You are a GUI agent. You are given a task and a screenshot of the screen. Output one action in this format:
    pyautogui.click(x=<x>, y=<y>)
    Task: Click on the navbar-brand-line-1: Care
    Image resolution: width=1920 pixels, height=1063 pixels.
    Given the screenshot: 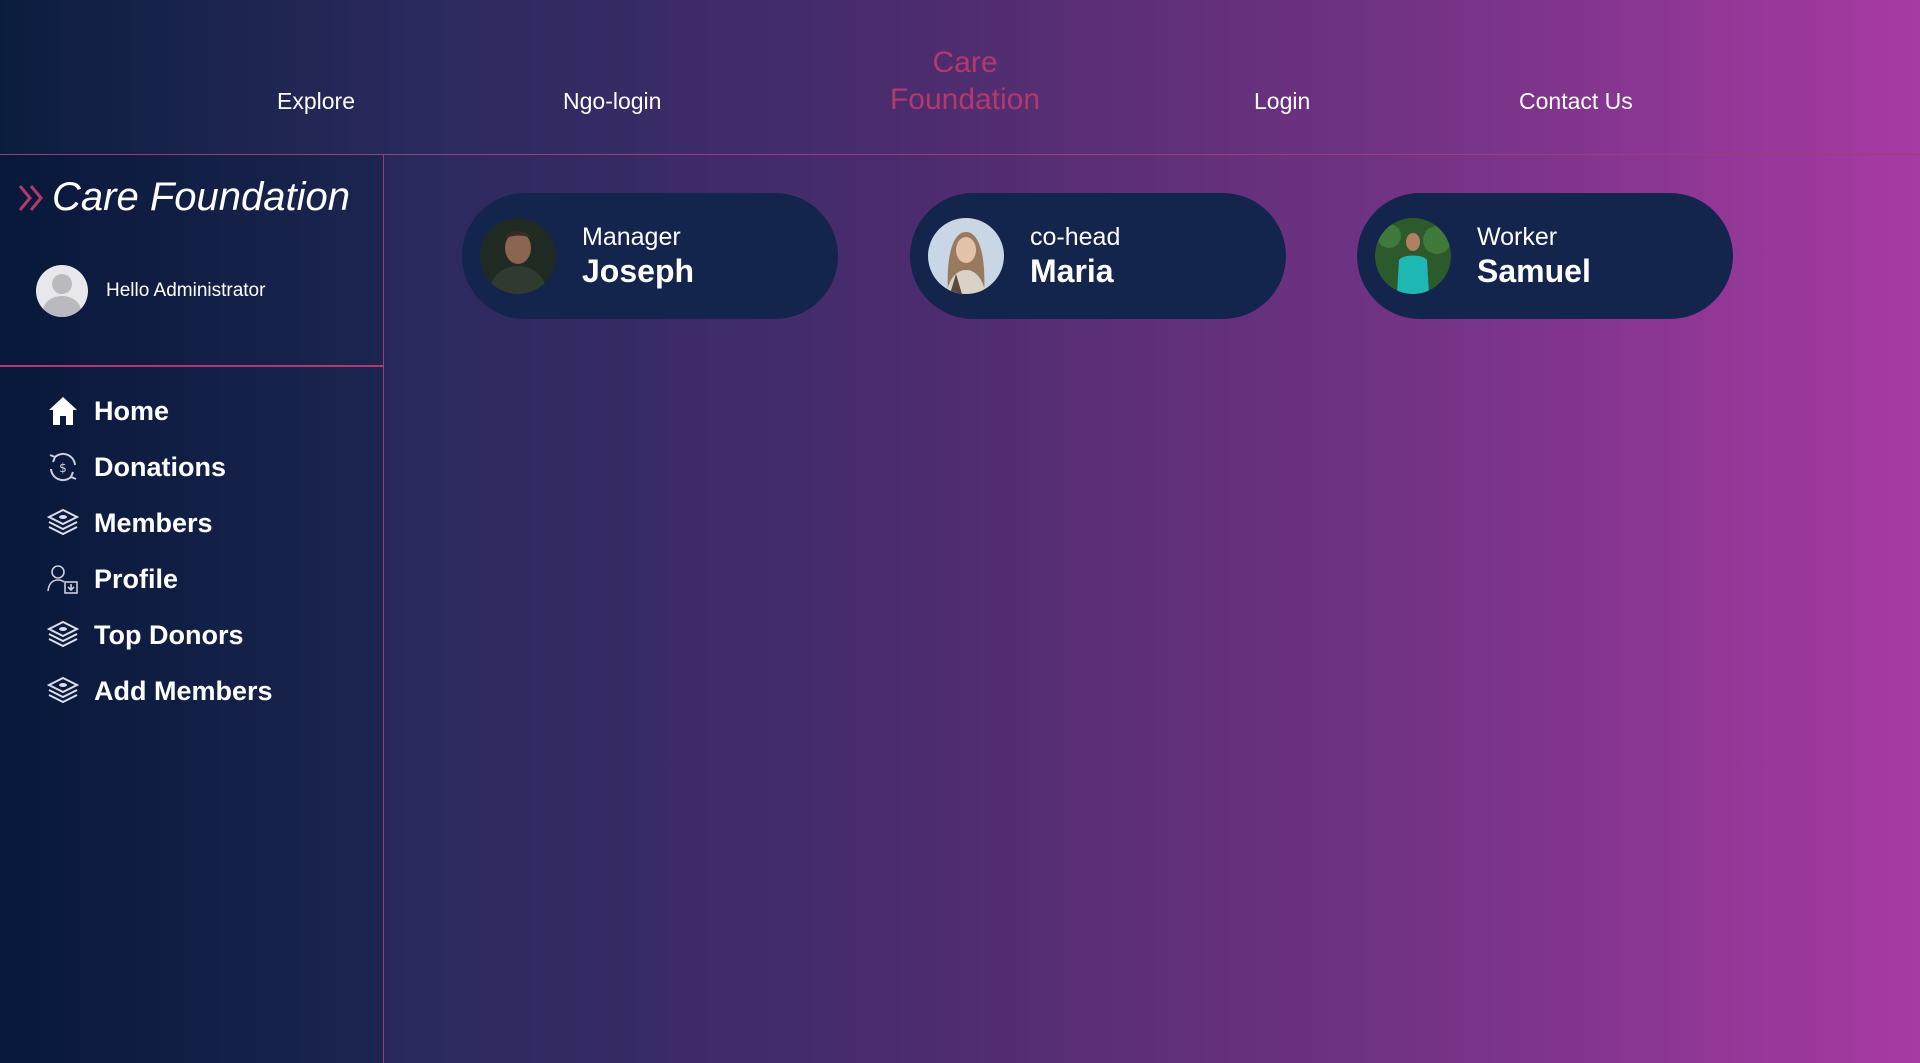 What is the action you would take?
    pyautogui.click(x=965, y=62)
    